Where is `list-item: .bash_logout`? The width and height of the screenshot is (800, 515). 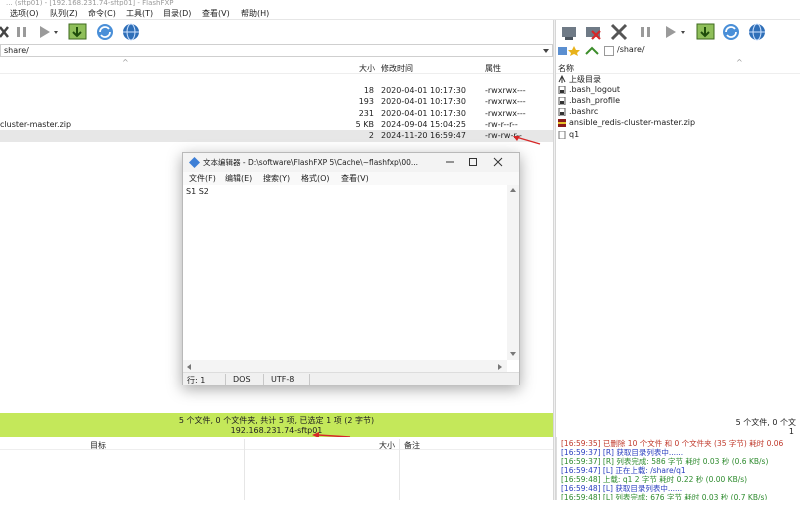
list-item: .bash_logout is located at coordinates (678, 90).